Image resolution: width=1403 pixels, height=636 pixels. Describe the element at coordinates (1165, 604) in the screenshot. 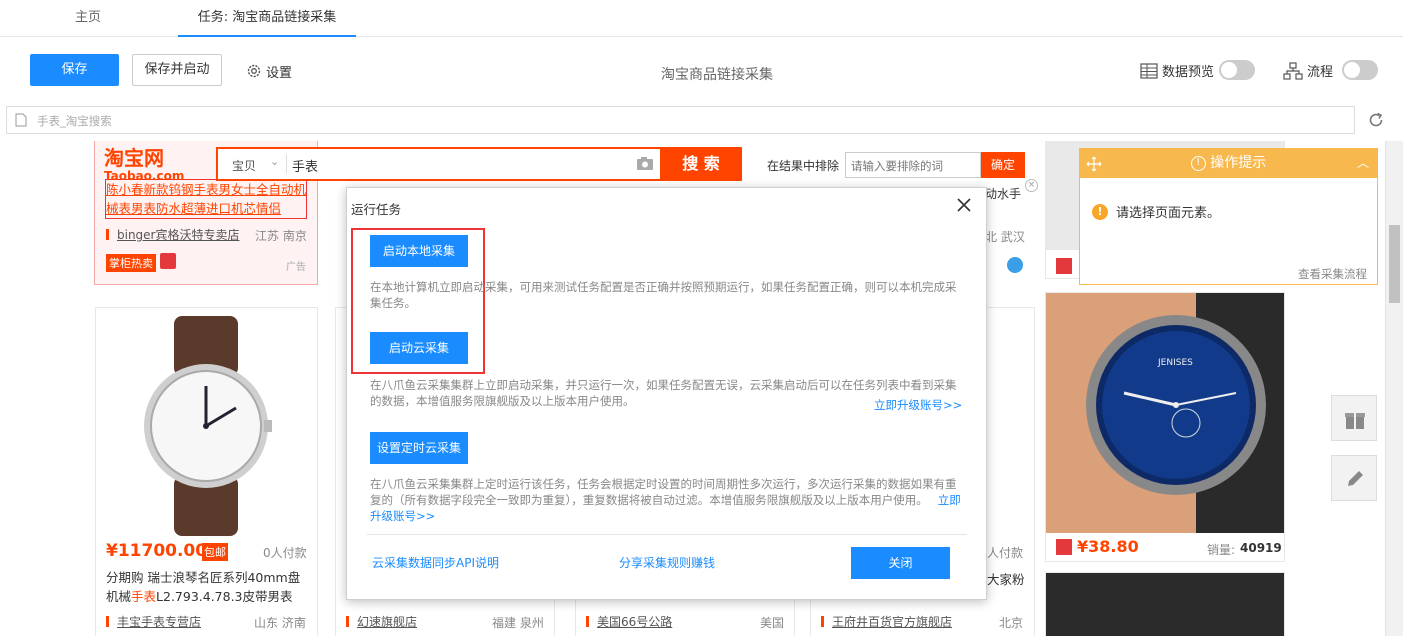

I see `product-card-right-bottom` at that location.